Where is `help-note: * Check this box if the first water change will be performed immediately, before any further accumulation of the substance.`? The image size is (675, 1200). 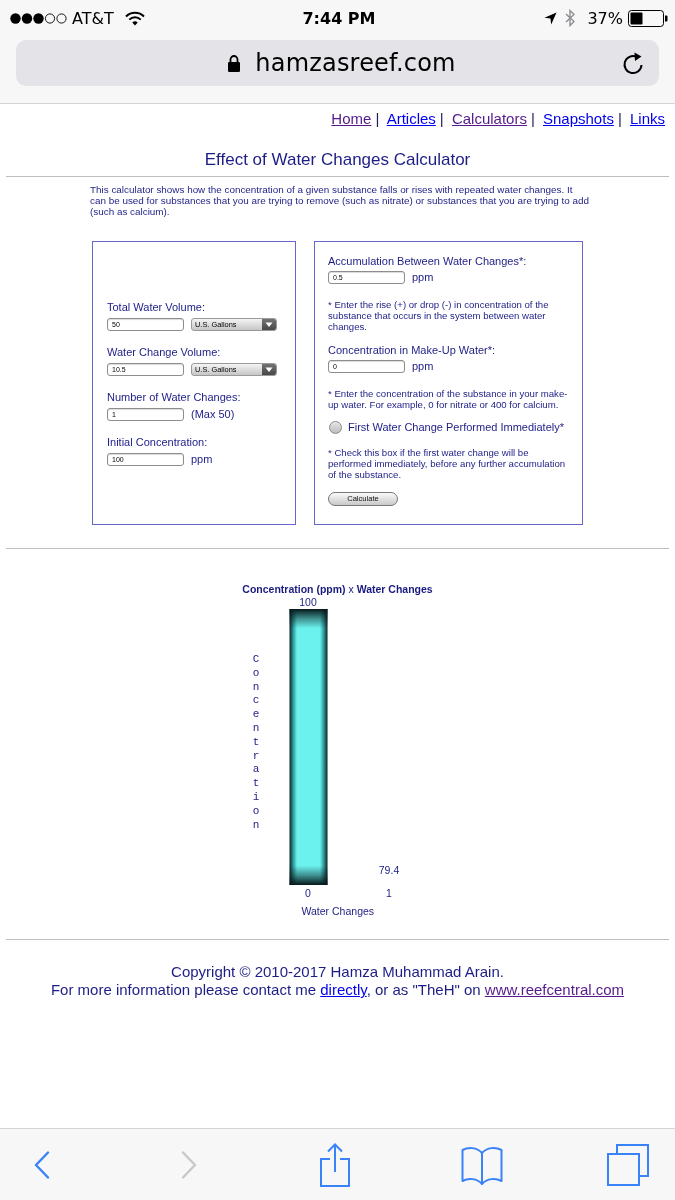
help-note: * Check this box if the first water change will be performed immediately, before any further accumulation of the substance. is located at coordinates (447, 464).